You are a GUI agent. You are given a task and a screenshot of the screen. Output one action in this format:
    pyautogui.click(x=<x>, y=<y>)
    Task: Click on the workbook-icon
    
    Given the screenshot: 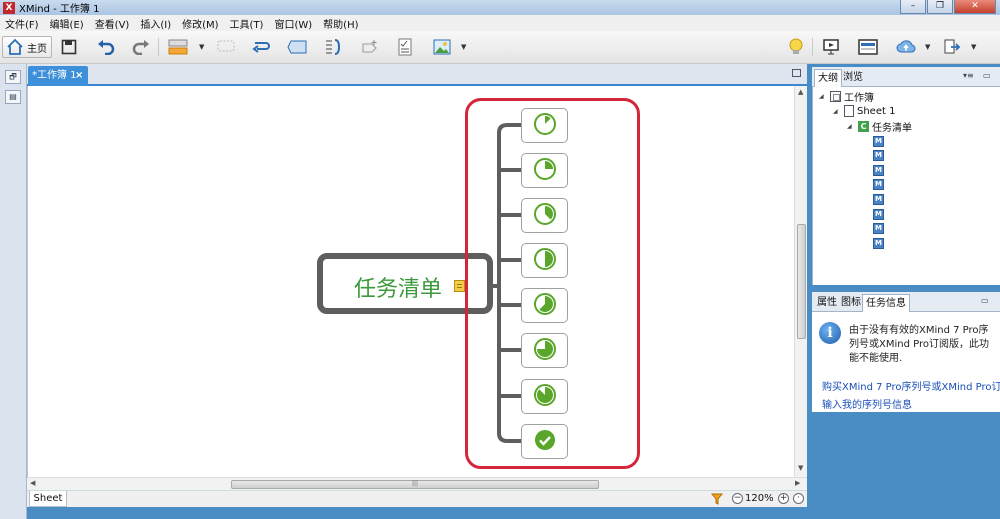 What is the action you would take?
    pyautogui.click(x=835, y=96)
    